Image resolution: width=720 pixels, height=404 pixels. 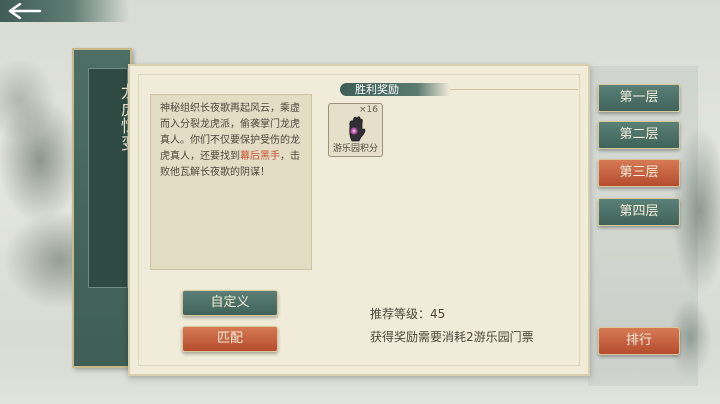 What do you see at coordinates (377, 89) in the screenshot?
I see `reward-title: 胜利奖励` at bounding box center [377, 89].